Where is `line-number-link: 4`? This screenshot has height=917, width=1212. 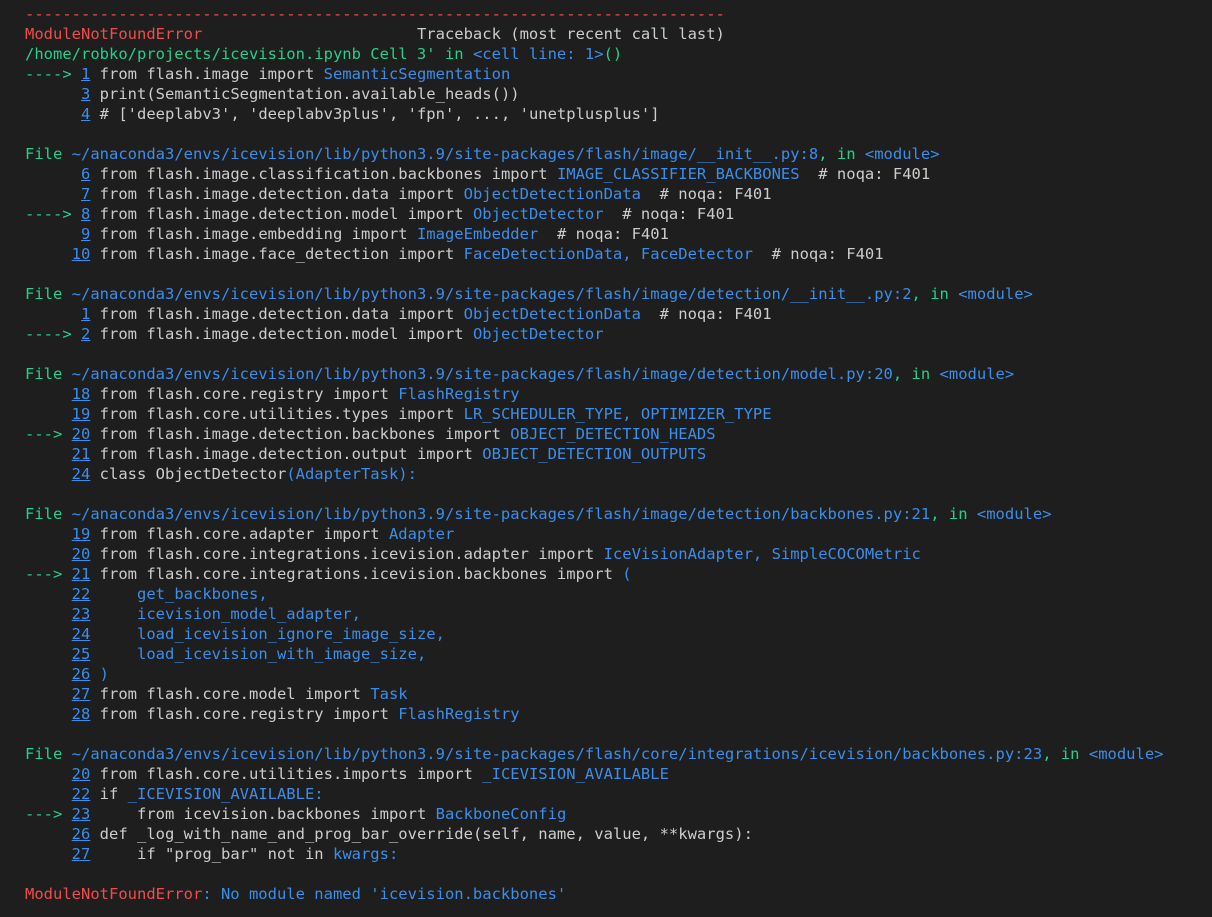 line-number-link: 4 is located at coordinates (85, 114).